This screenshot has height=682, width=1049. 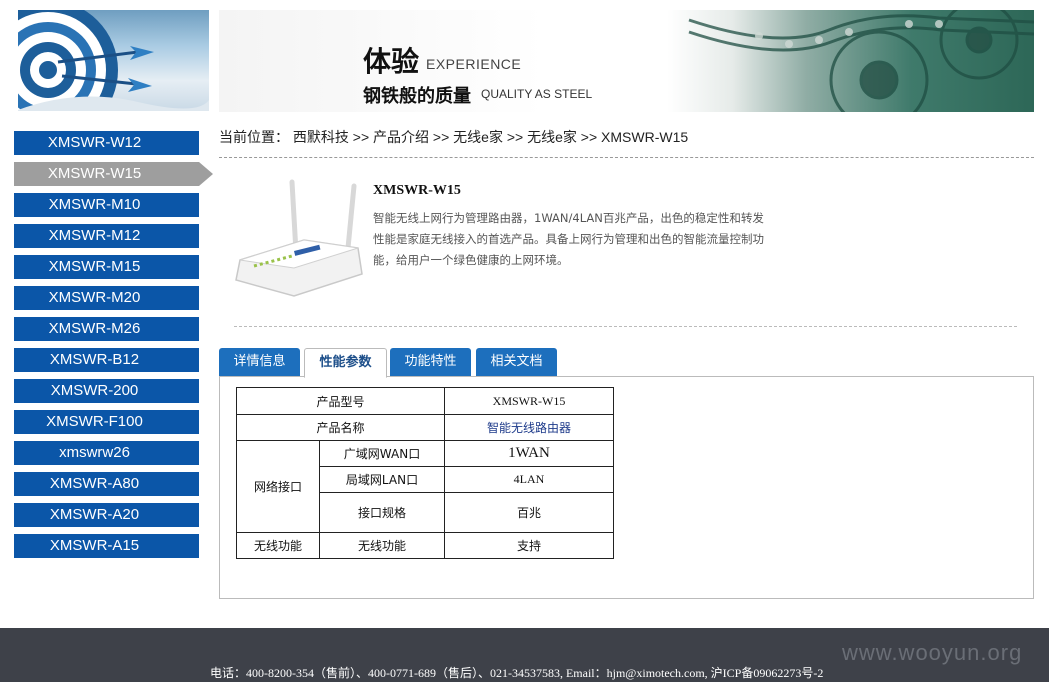 What do you see at coordinates (529, 453) in the screenshot?
I see `spec-value-wan: 1WAN` at bounding box center [529, 453].